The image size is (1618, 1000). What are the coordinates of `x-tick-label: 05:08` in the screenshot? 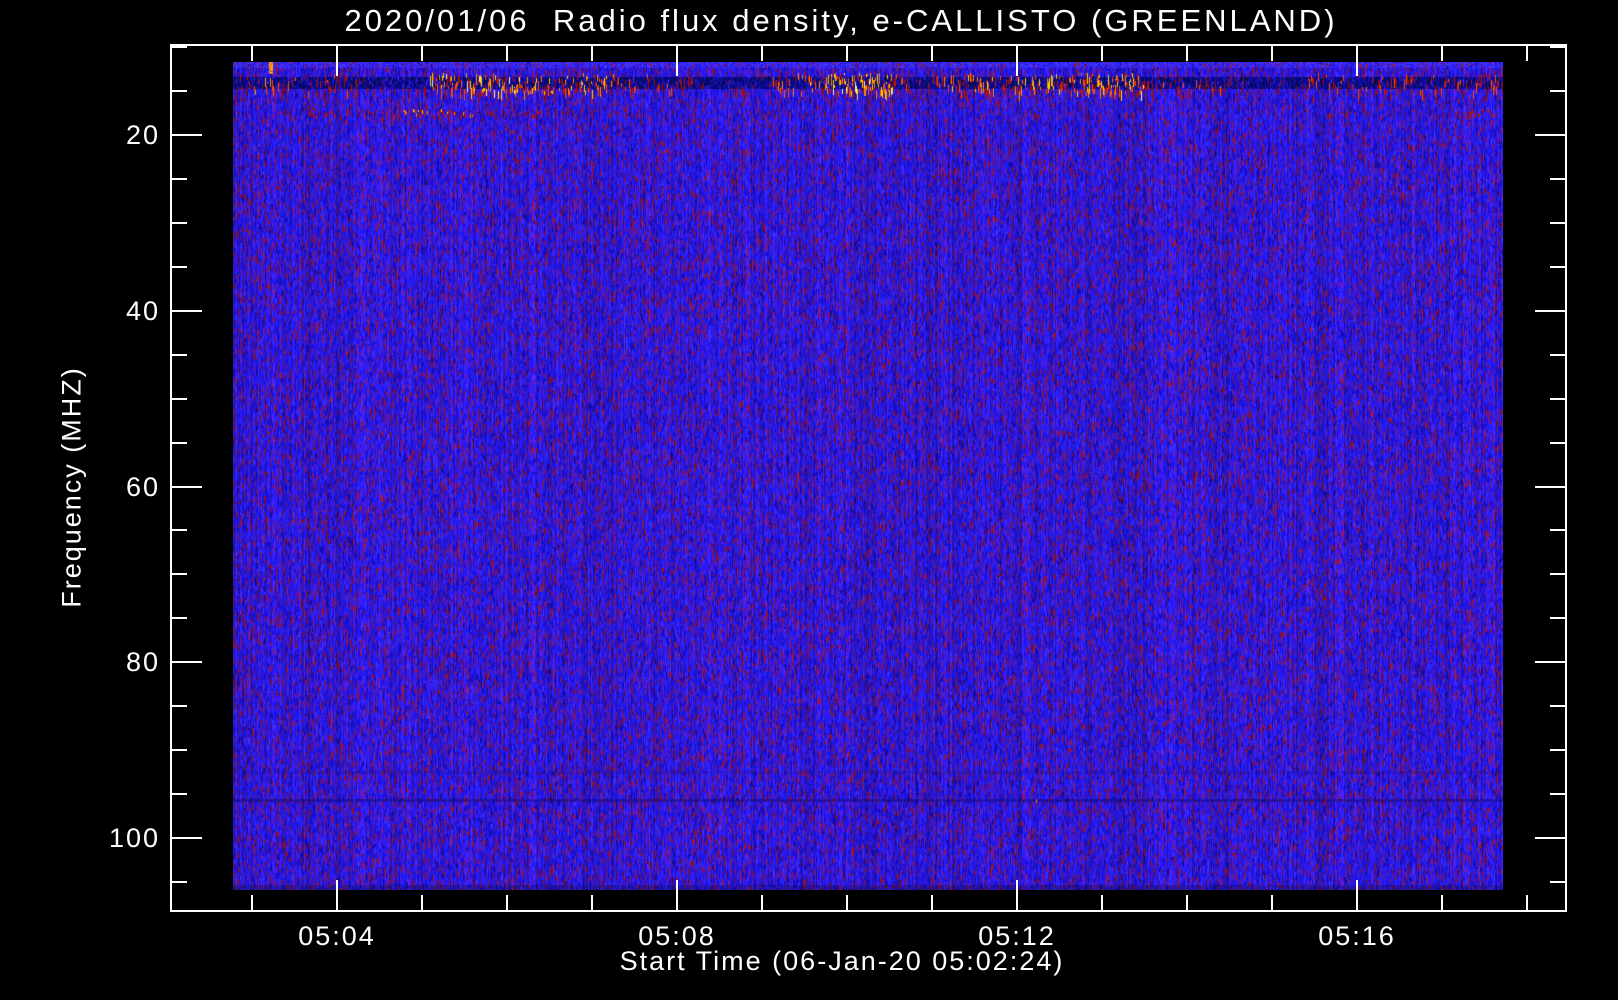 It's located at (677, 936).